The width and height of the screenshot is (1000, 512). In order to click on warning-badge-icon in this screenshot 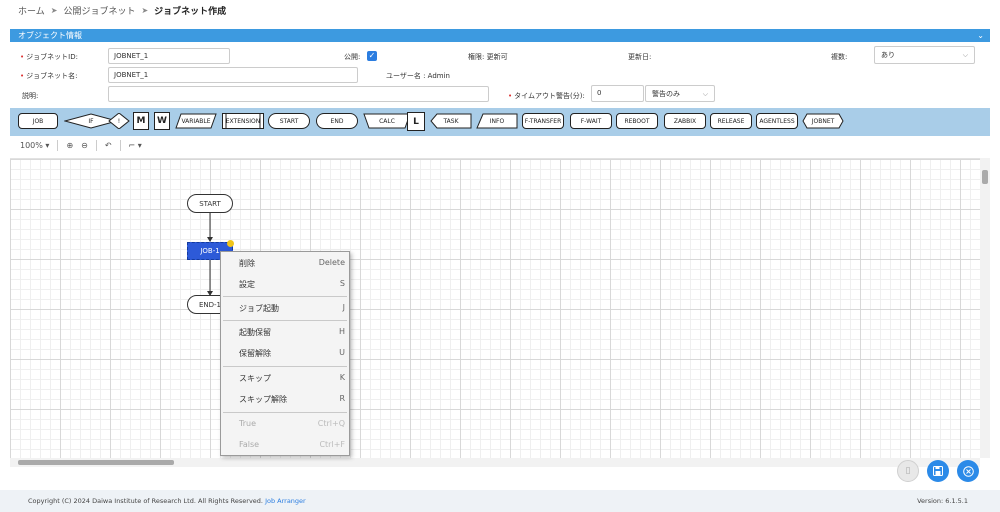, I will do `click(230, 243)`.